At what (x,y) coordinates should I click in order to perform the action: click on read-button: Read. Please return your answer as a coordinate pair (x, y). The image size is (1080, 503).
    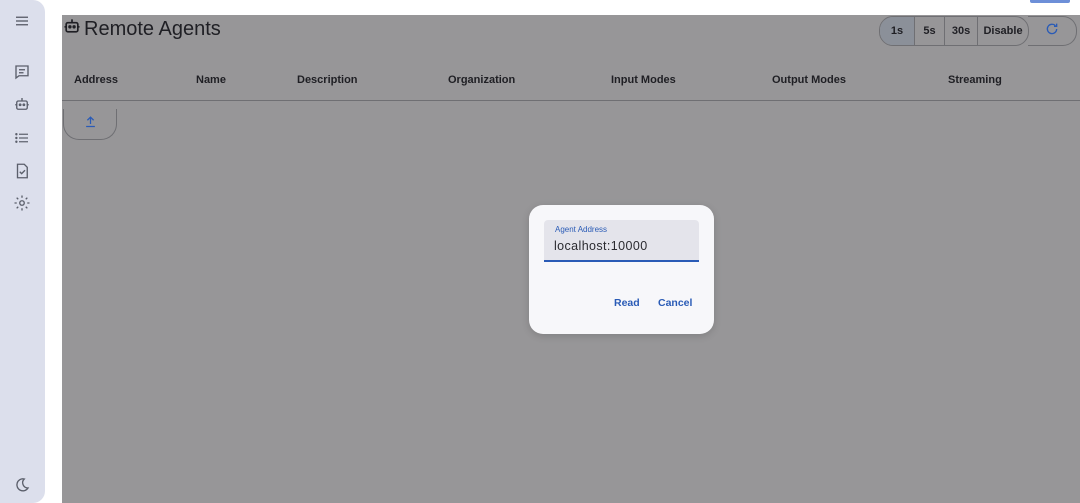
    Looking at the image, I should click on (627, 303).